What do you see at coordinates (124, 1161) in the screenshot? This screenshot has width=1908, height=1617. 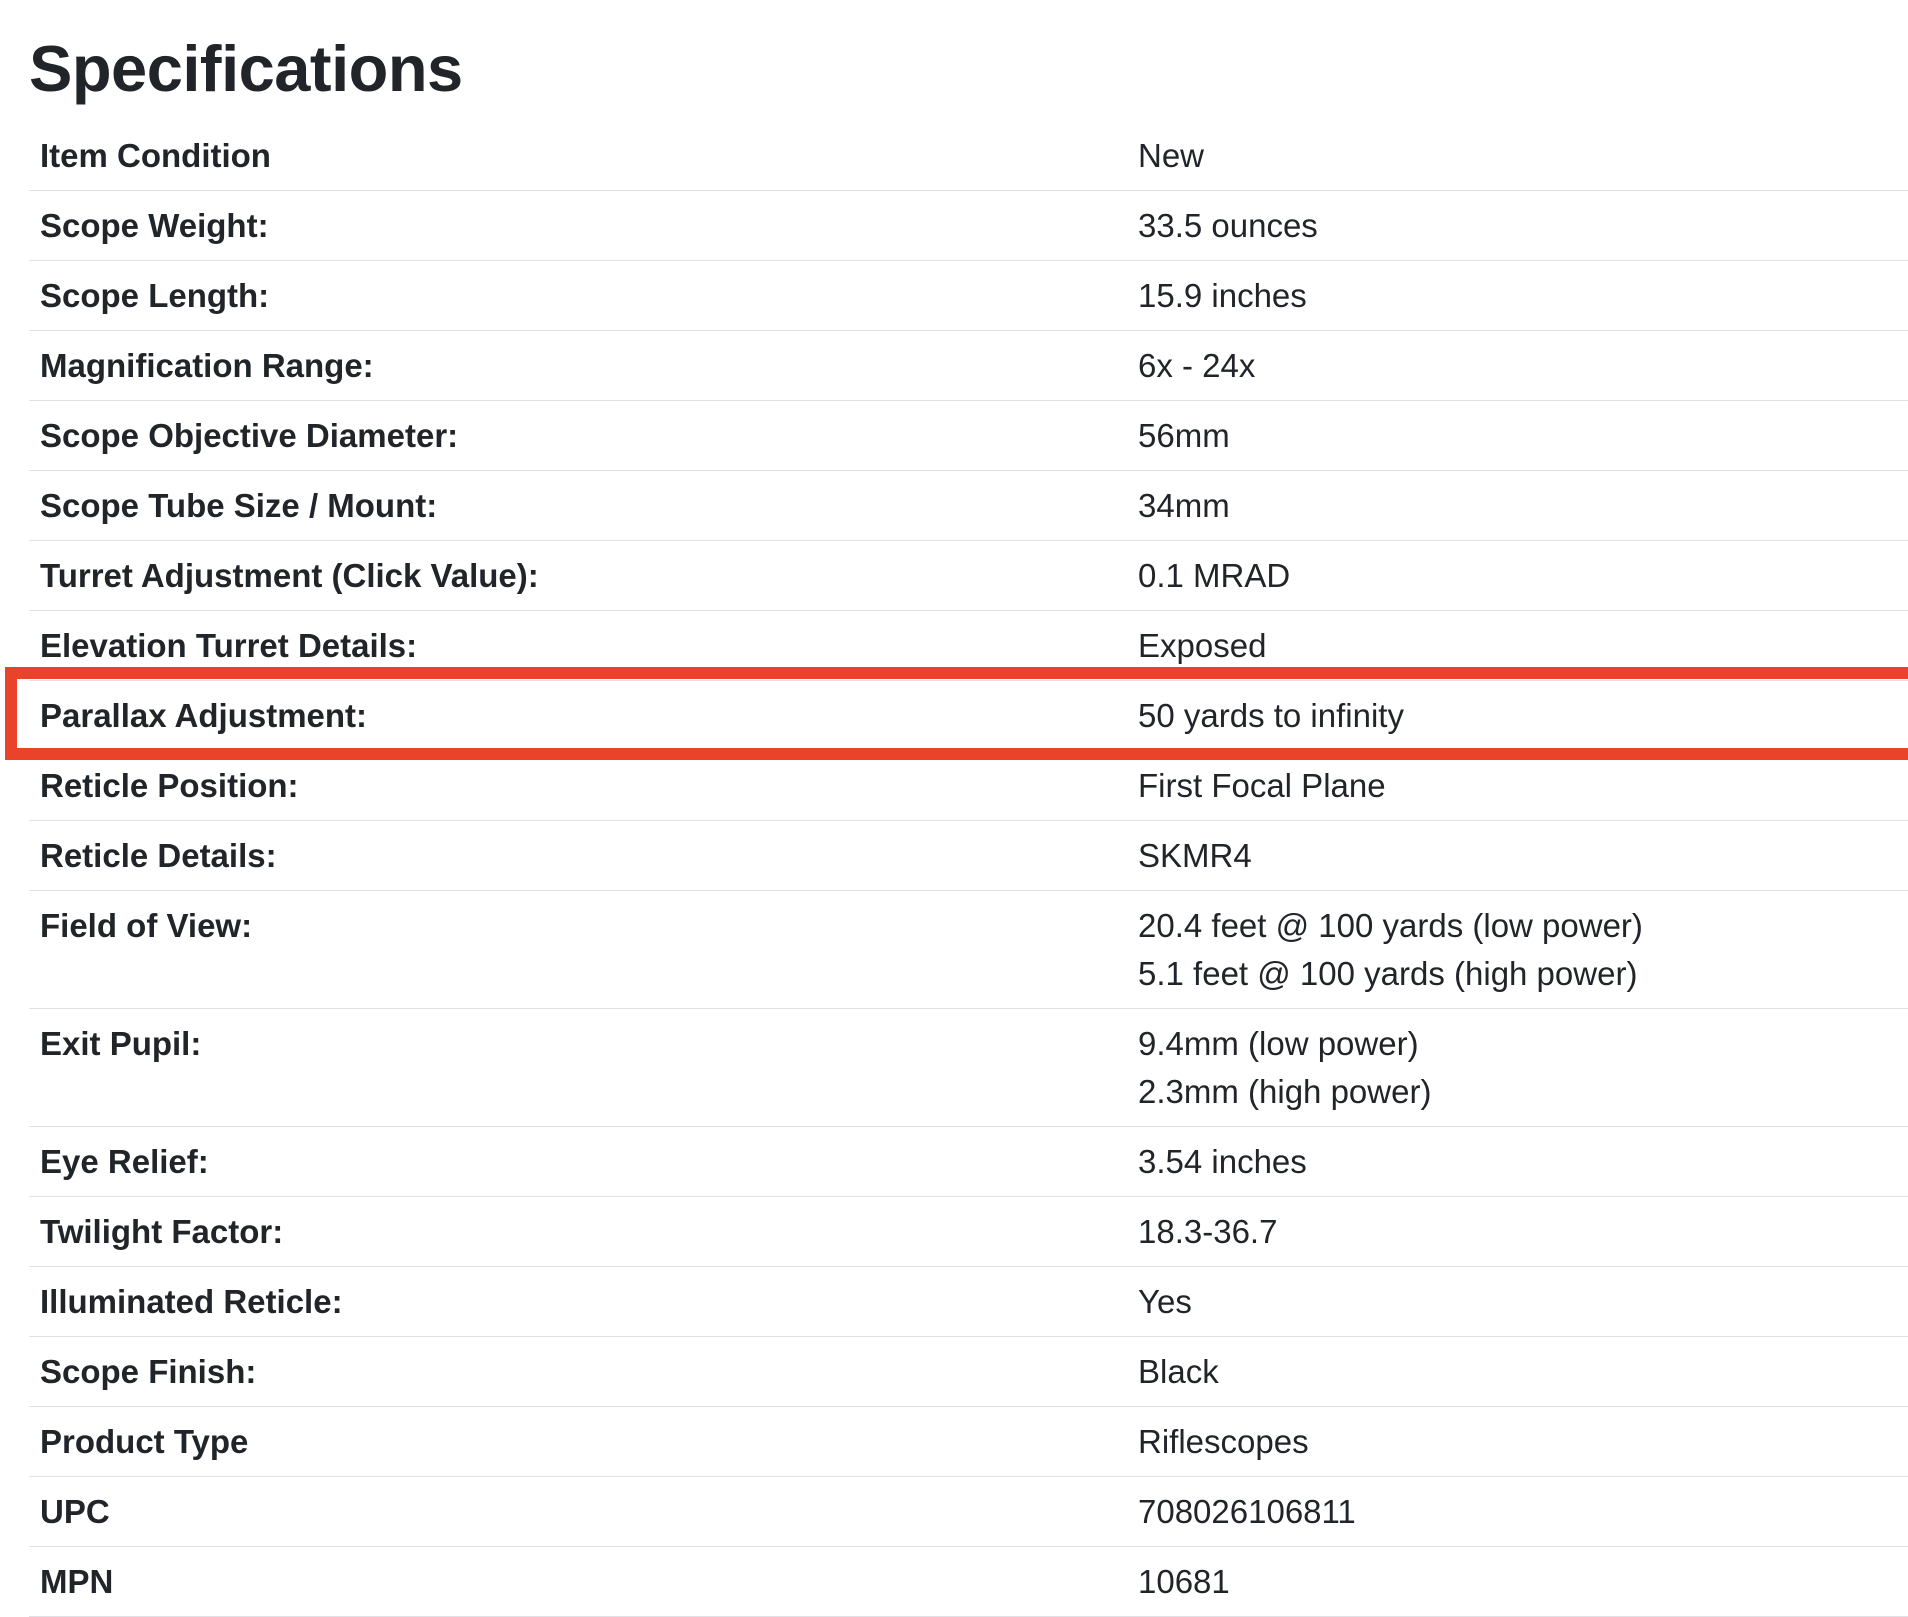 I see `spec-label: Eye Relief:` at bounding box center [124, 1161].